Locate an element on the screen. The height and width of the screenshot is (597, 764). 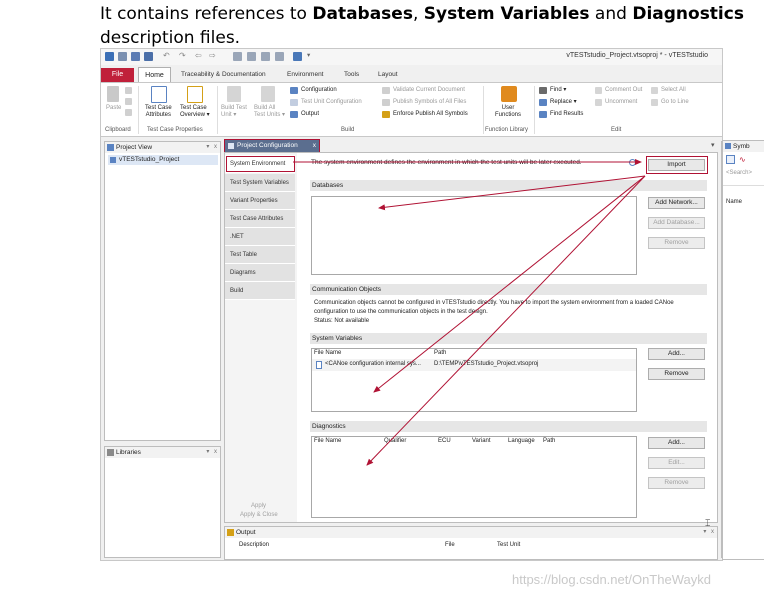
configuration-button: Configuration is located at coordinates (319, 90).